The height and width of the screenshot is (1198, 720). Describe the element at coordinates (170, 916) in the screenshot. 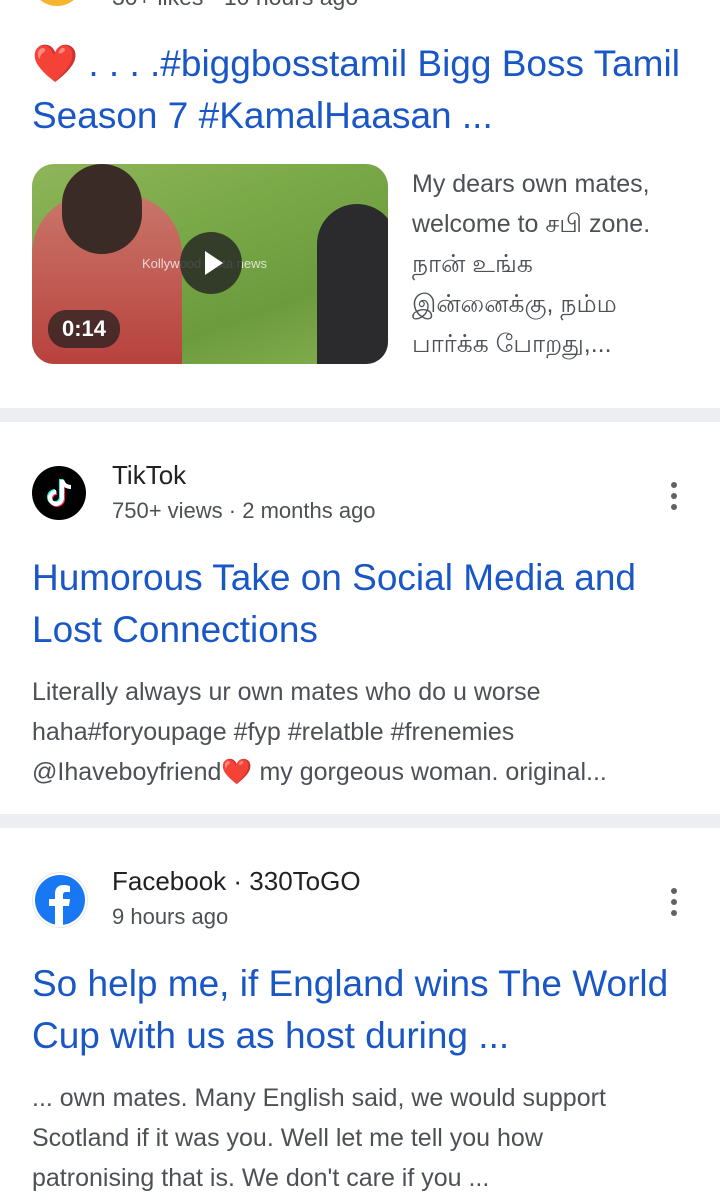

I see `result-meta: 9 hours ago` at that location.